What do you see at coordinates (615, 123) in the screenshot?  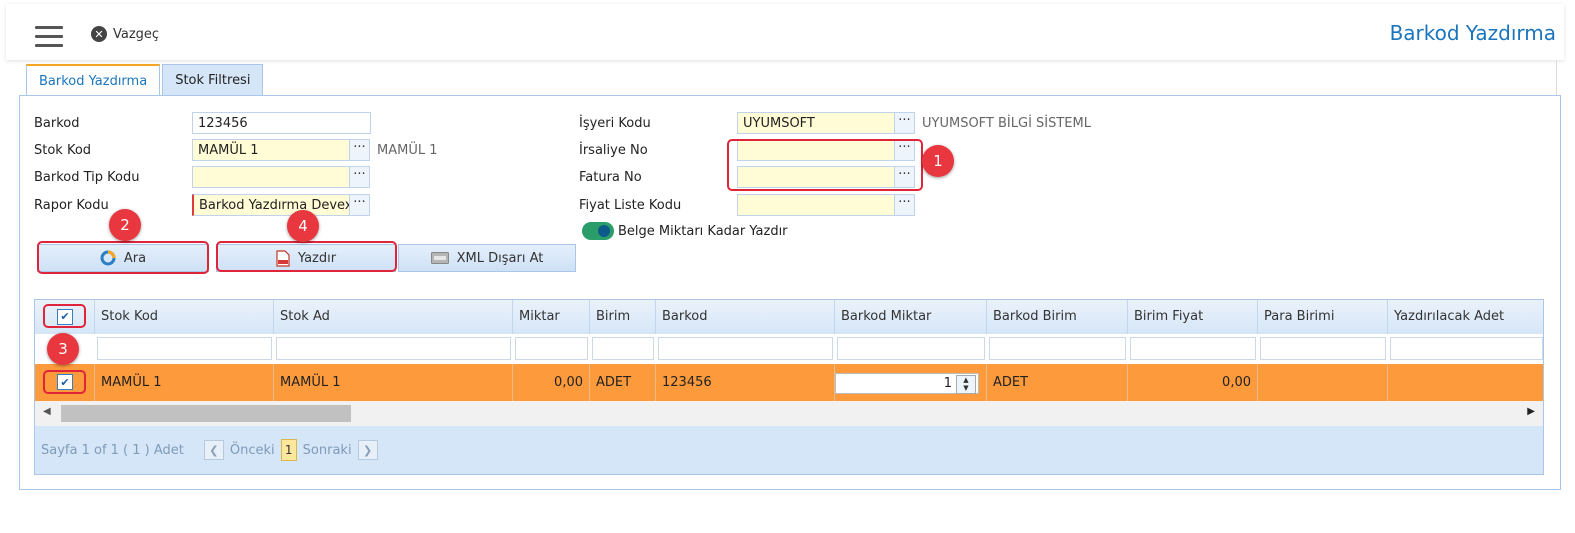 I see `isyeri-kodu-label: İşyeri Kodu` at bounding box center [615, 123].